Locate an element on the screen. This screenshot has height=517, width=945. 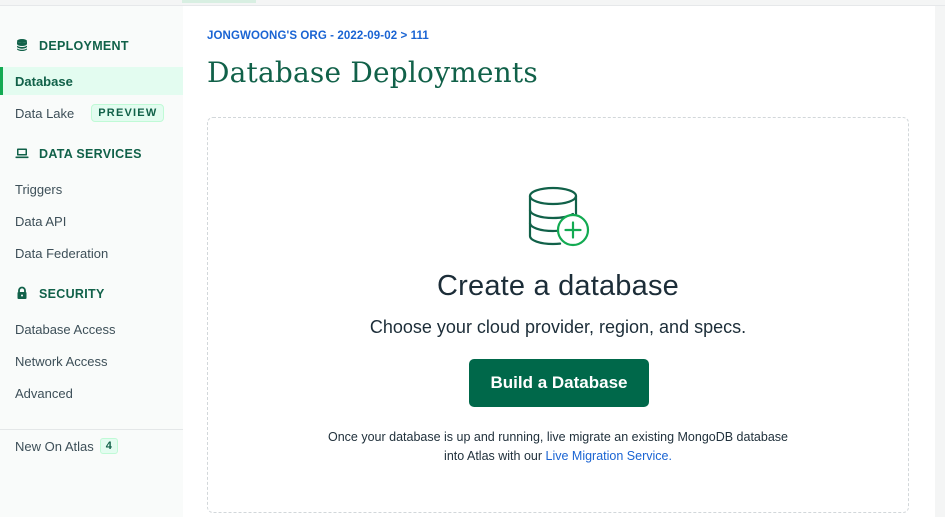
sidebar-item-advanced: Advanced is located at coordinates (91, 393).